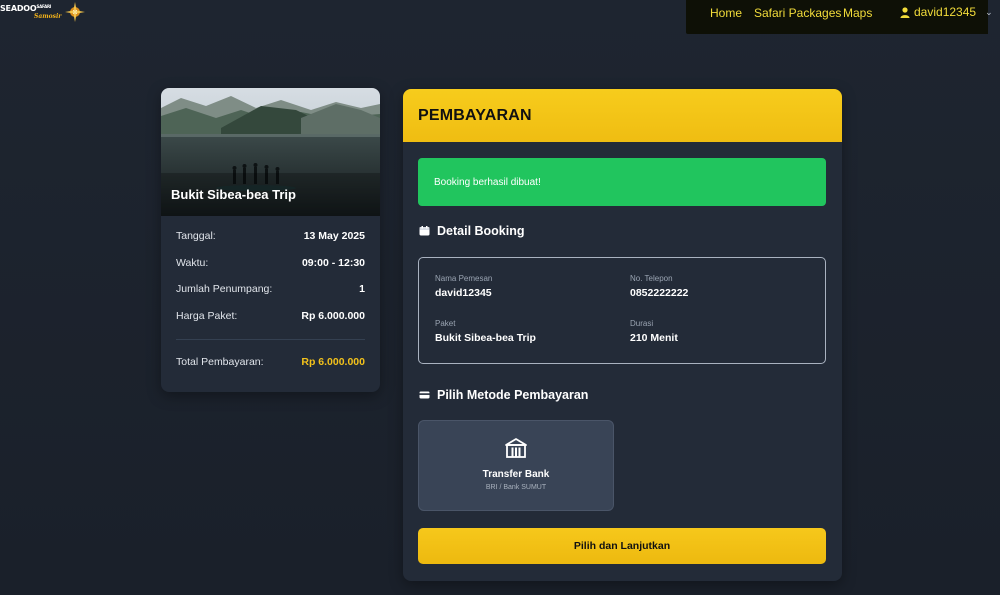  Describe the element at coordinates (463, 286) in the screenshot. I see `field-nama-pemesan: Nama Pemesan david12345` at that location.